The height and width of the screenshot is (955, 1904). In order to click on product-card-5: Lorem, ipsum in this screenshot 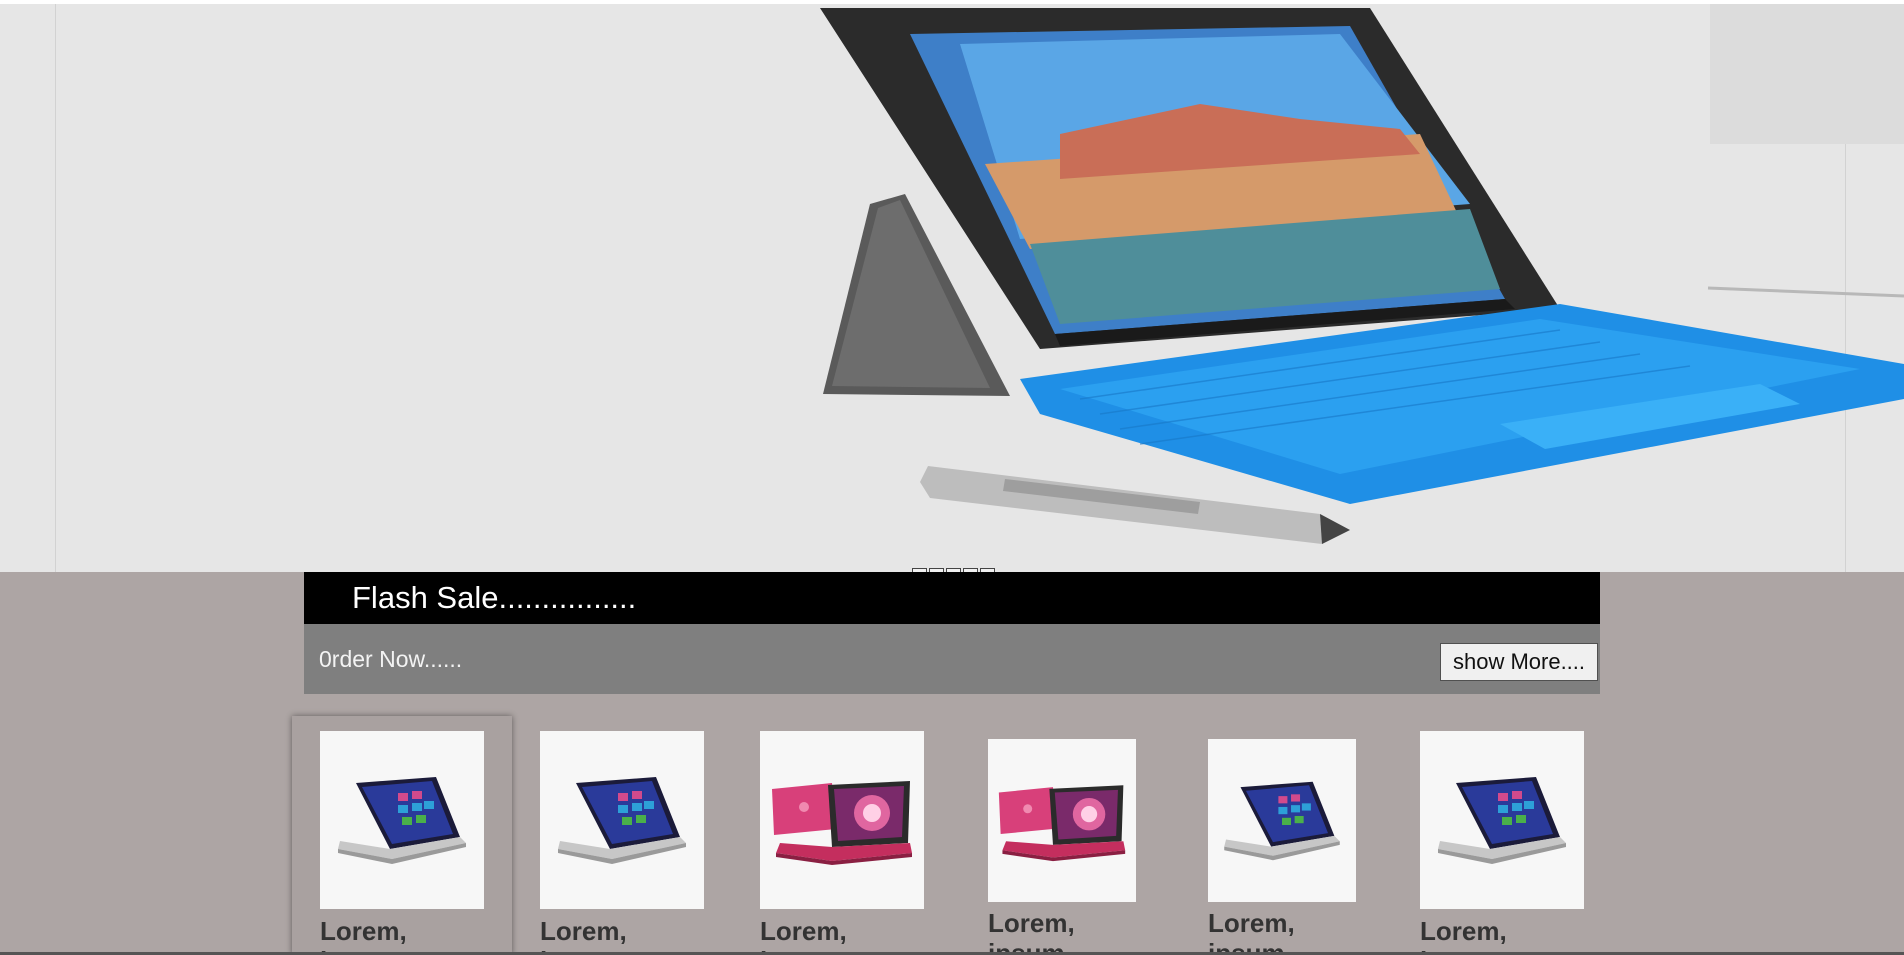, I will do `click(1283, 847)`.